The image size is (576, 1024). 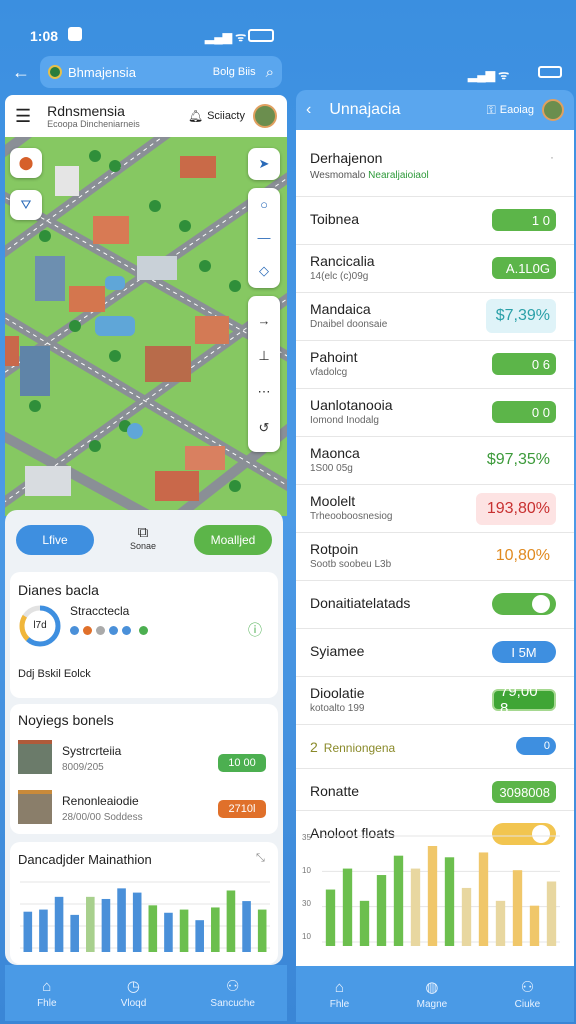 I want to click on search-bar: Bhmajensia Bolg Biis ⌕, so click(x=161, y=72).